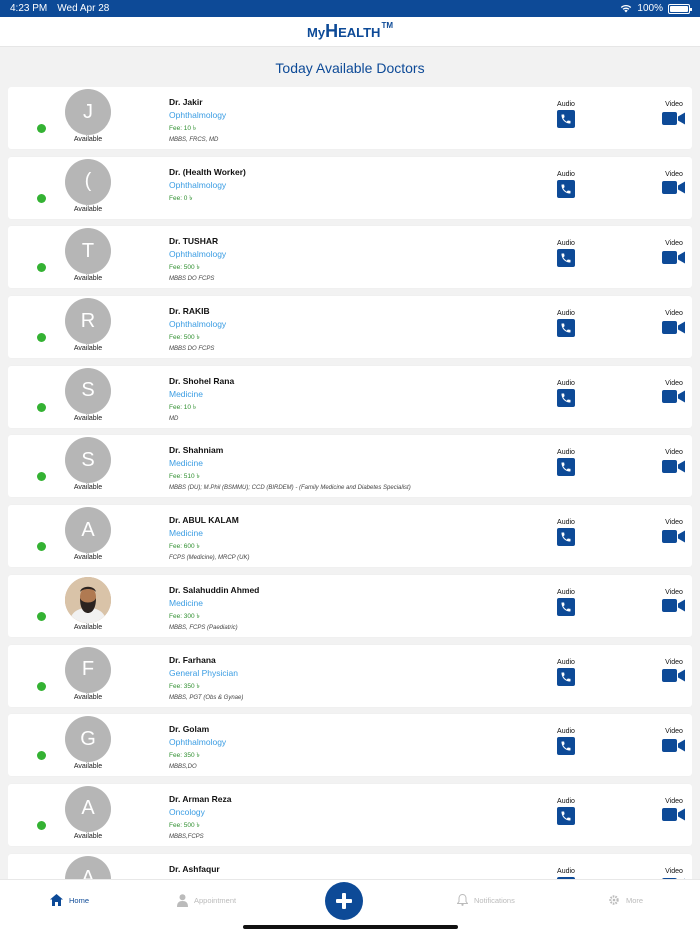  I want to click on doctor-degrees: FCPS (Medicine), MRCP (UK), so click(209, 558).